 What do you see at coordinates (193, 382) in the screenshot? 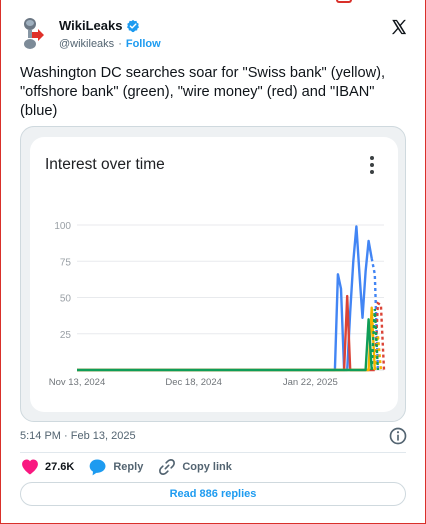
I see `x-tick-label: Dec 18, 2024` at bounding box center [193, 382].